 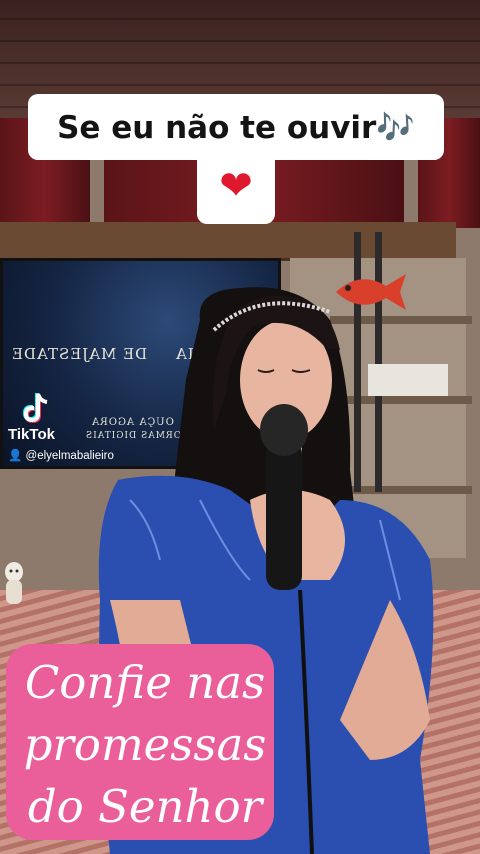 What do you see at coordinates (236, 127) in the screenshot?
I see `caption-line: Se eu não te ouvir🎶` at bounding box center [236, 127].